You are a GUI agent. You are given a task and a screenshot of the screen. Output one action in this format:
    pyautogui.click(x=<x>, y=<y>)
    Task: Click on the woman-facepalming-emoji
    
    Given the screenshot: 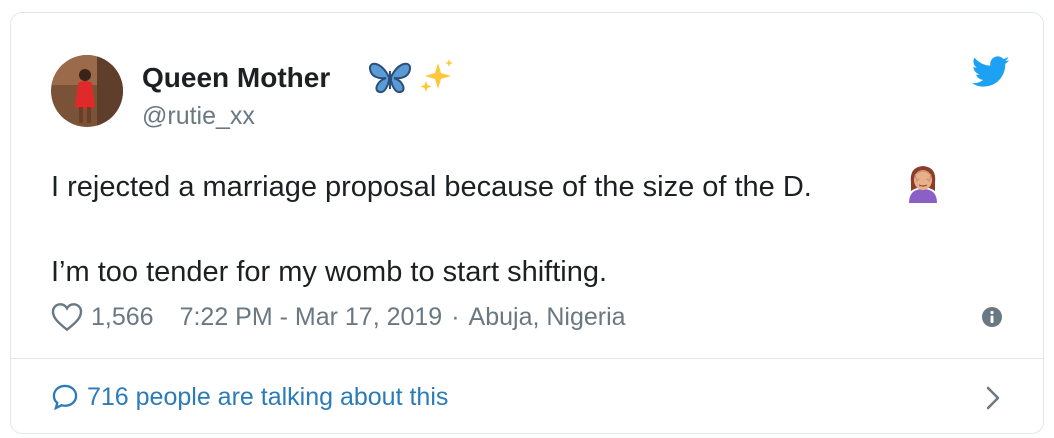 What is the action you would take?
    pyautogui.click(x=923, y=184)
    